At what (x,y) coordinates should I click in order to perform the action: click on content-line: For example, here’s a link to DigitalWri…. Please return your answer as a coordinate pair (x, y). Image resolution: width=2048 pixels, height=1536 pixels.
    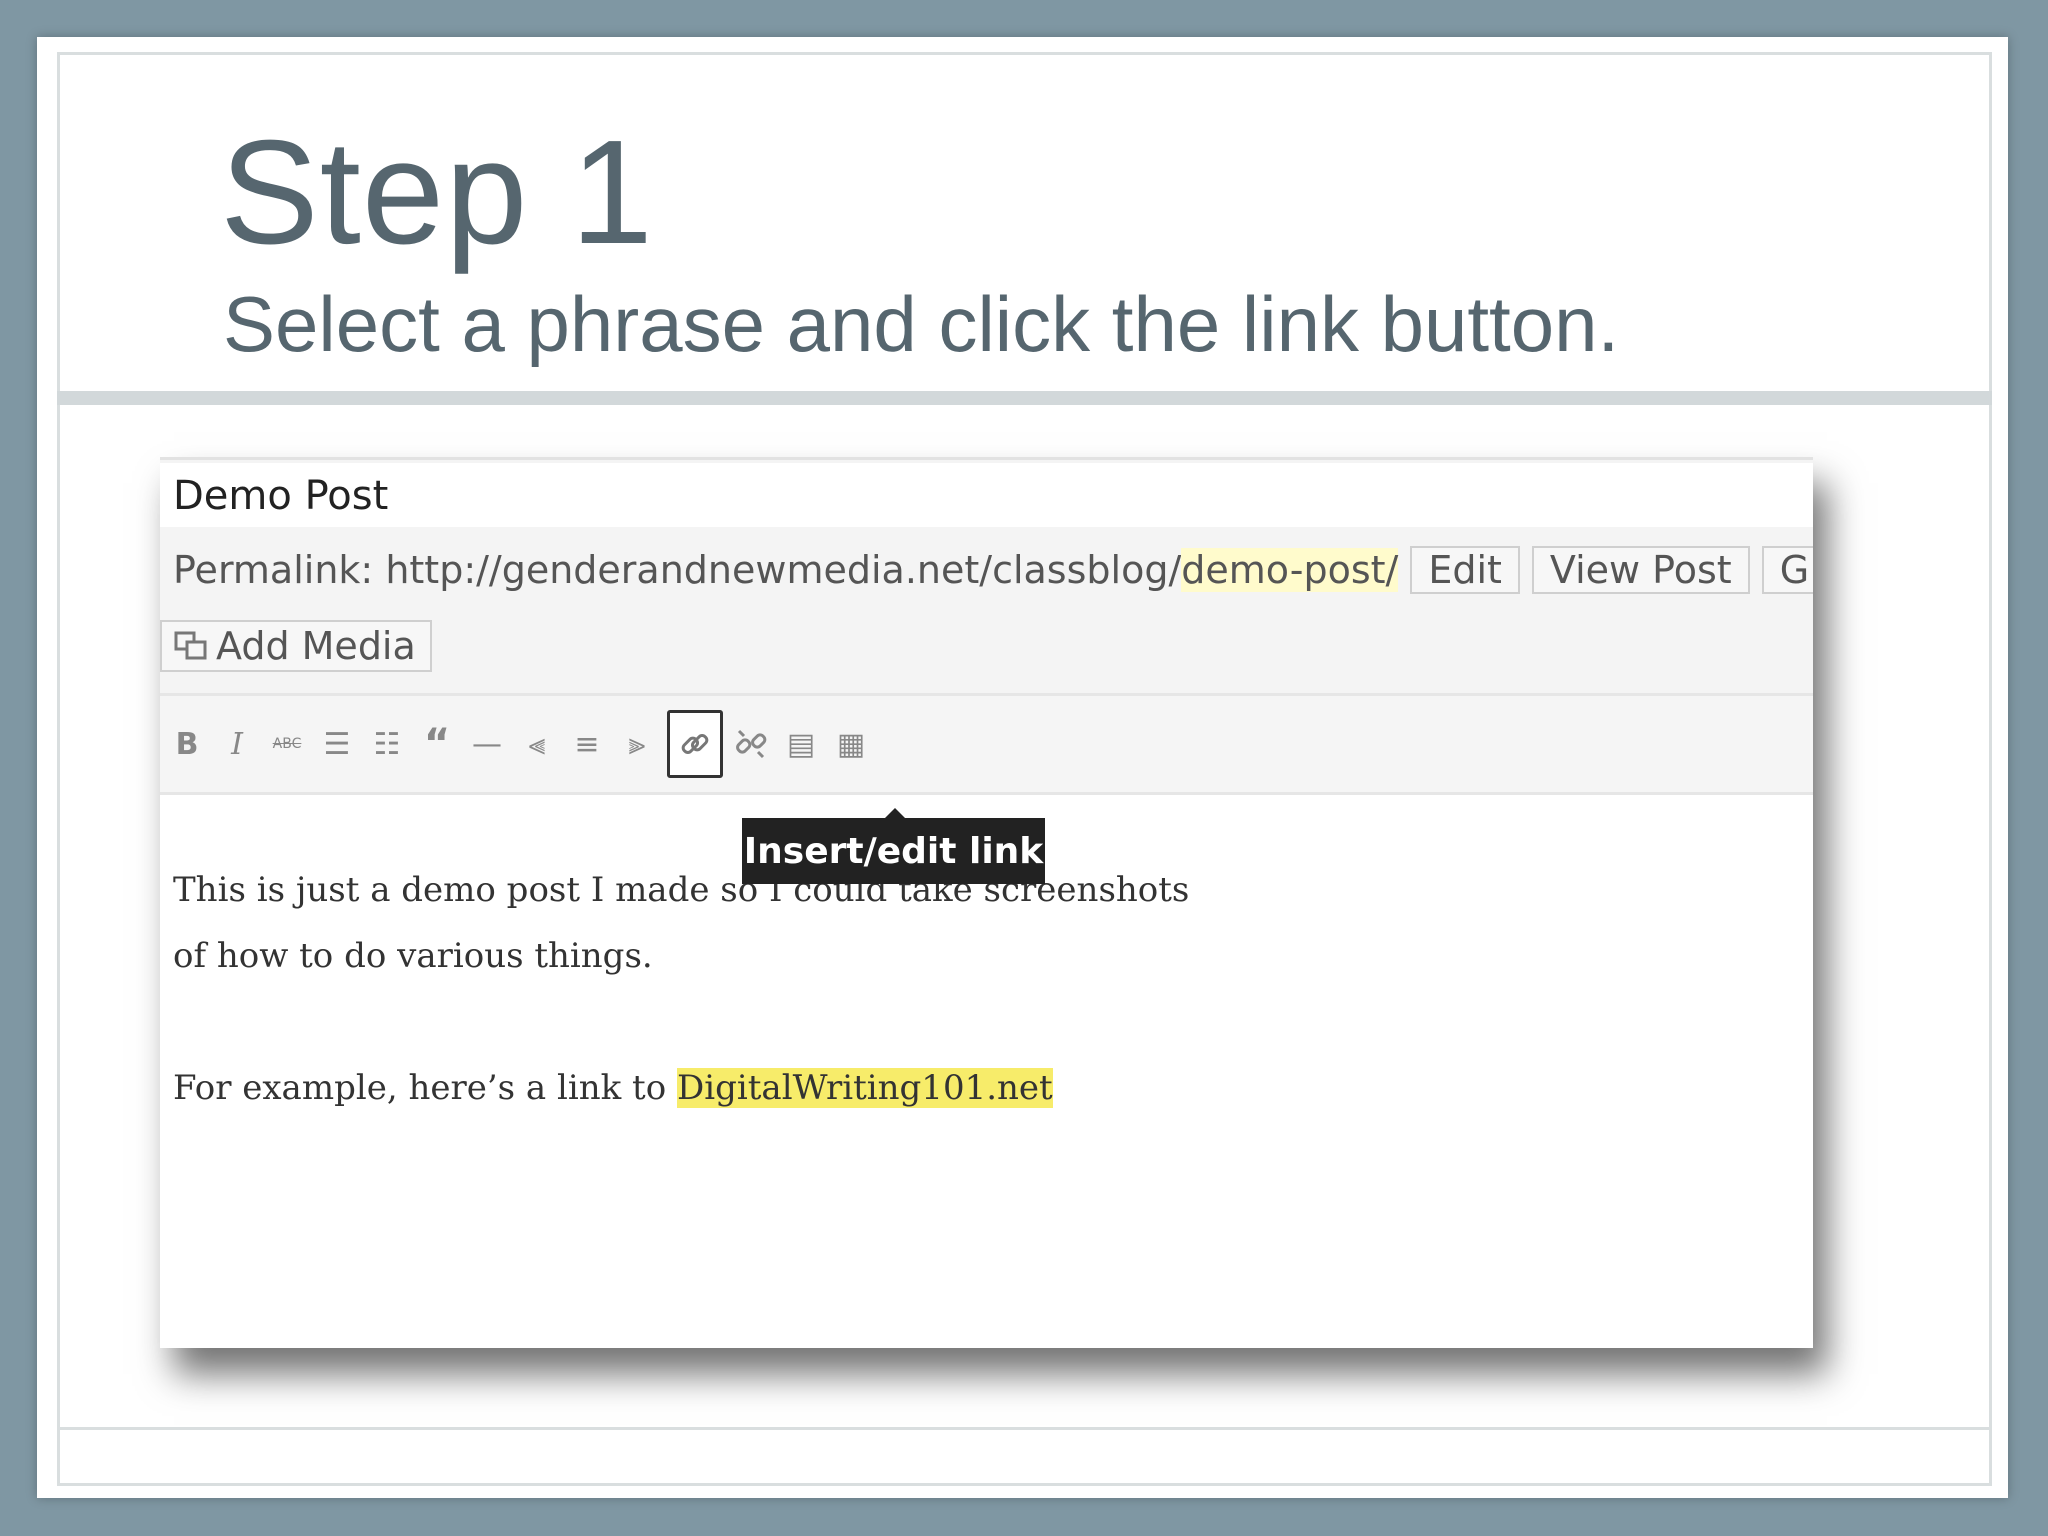
    Looking at the image, I should click on (681, 1088).